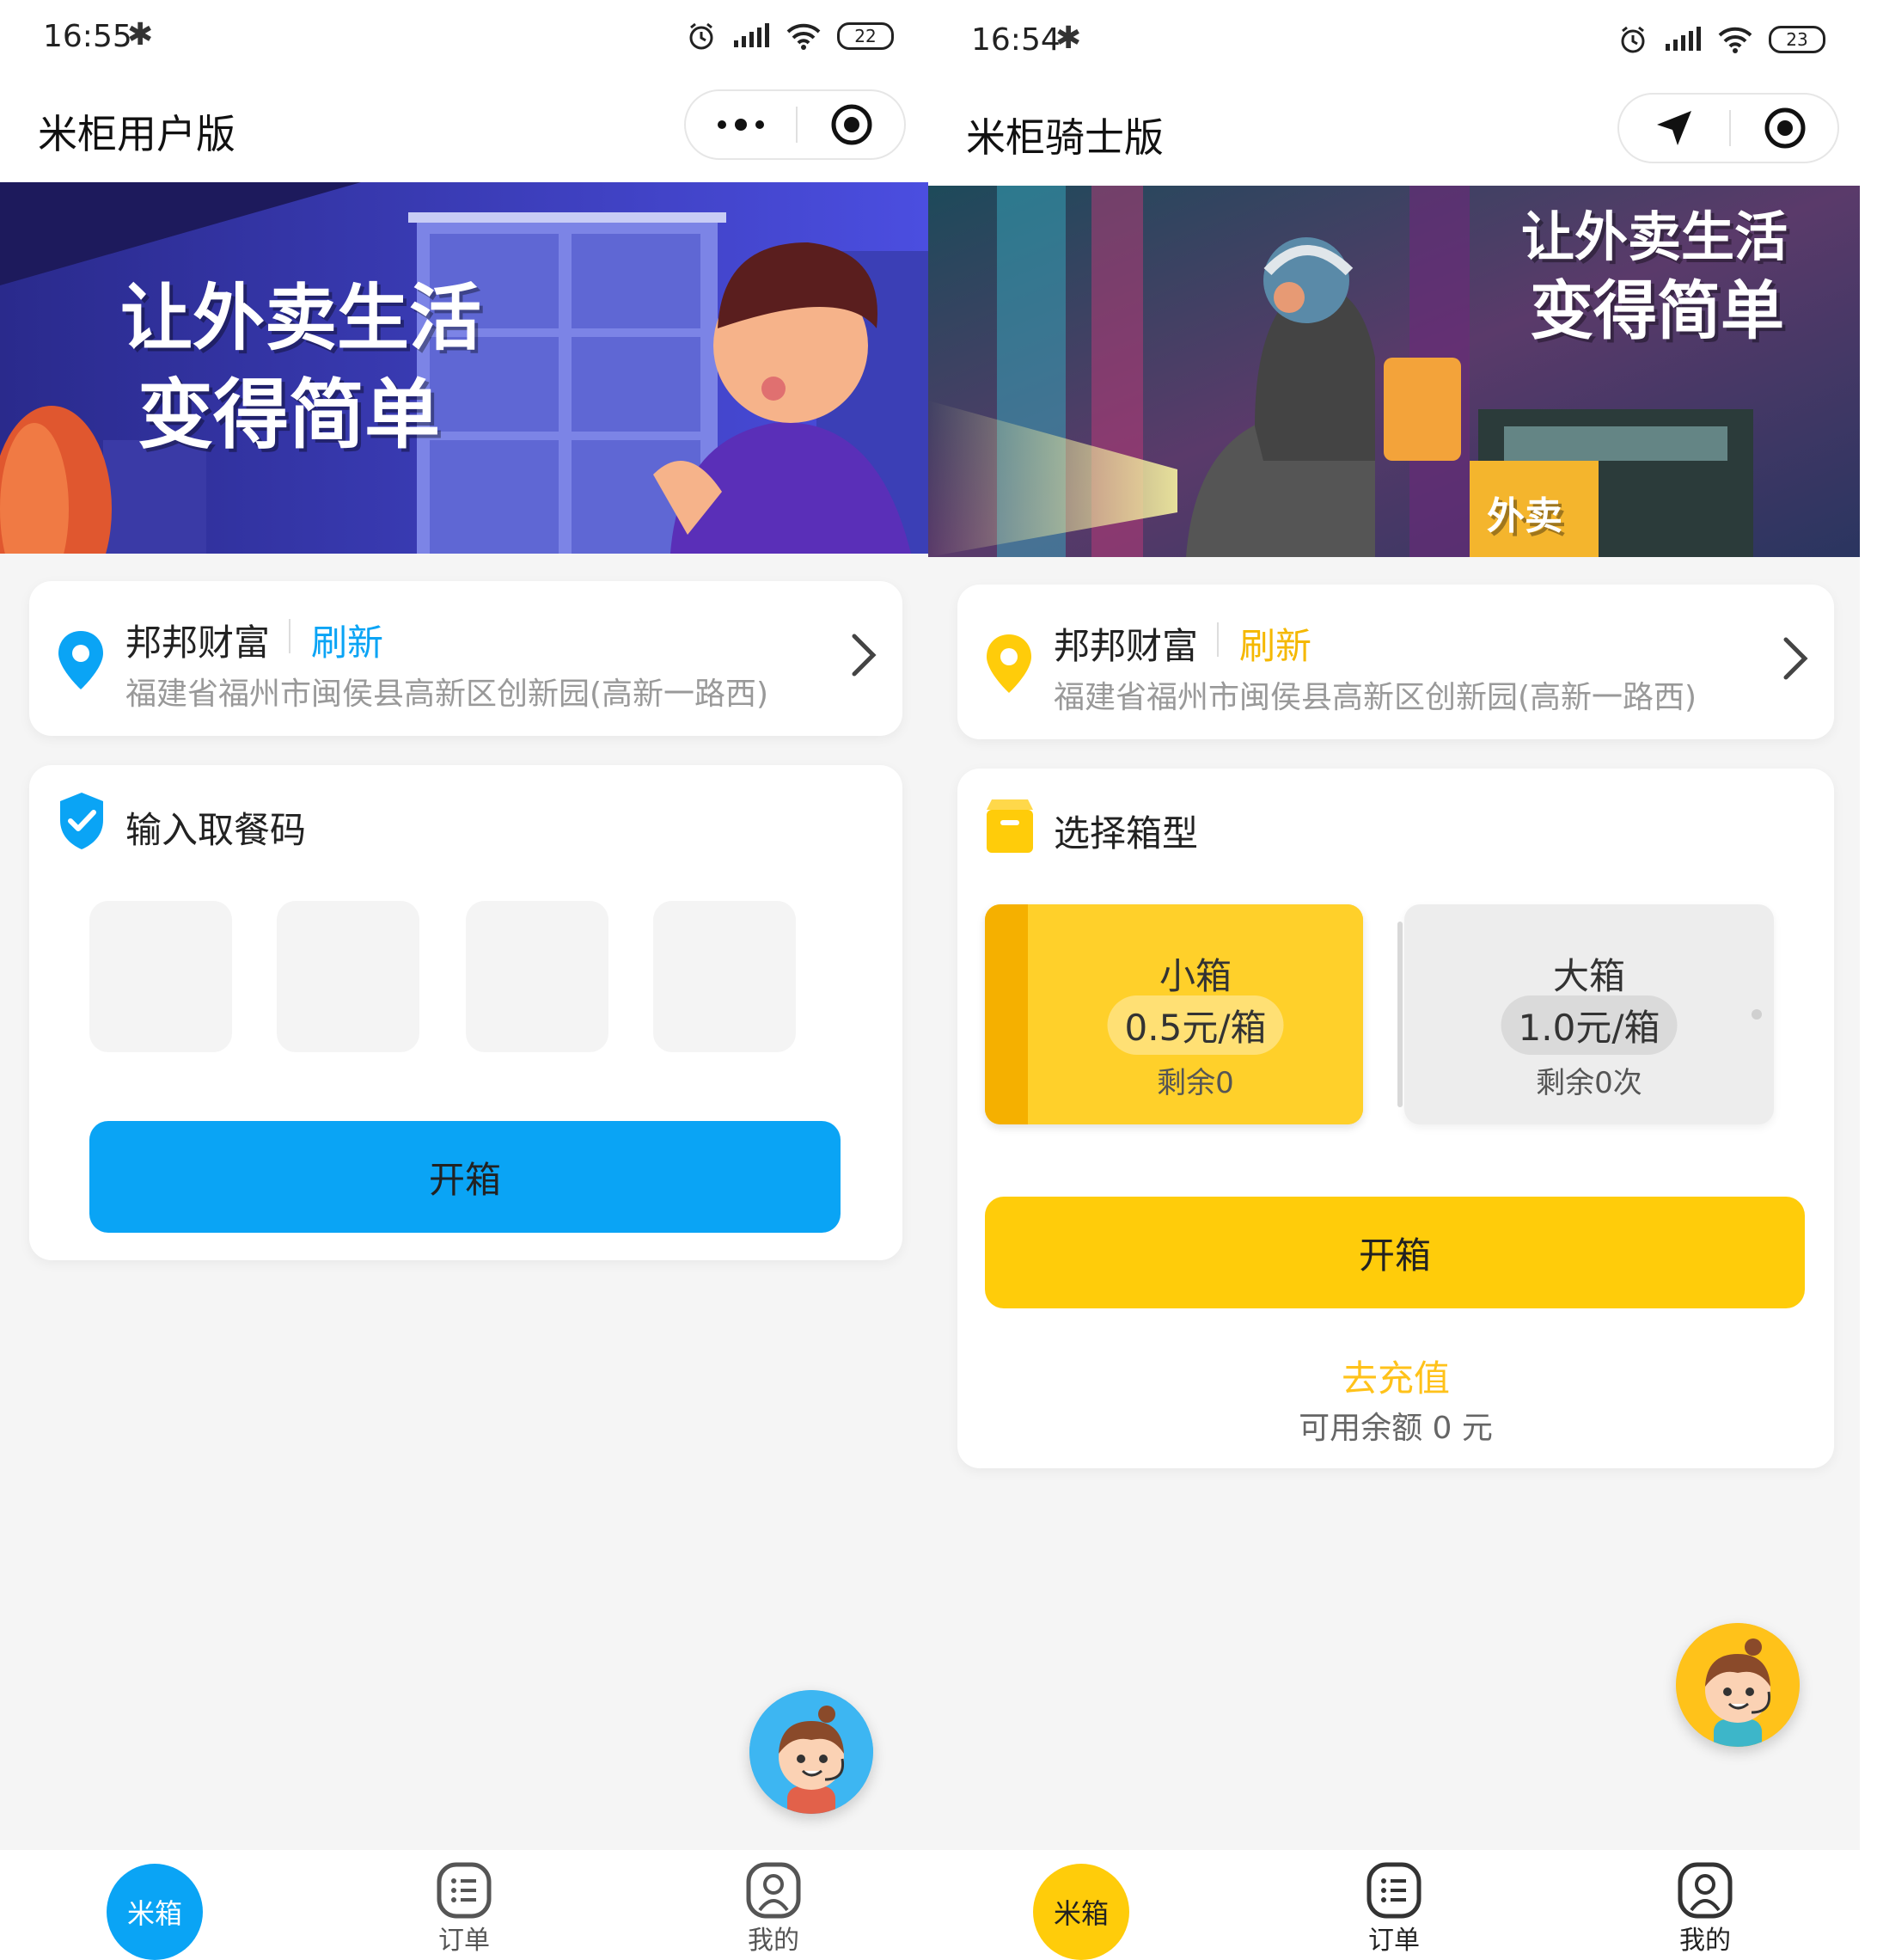 This screenshot has height=1960, width=1877. I want to click on balance-text: 可用余额 0 元, so click(1396, 1428).